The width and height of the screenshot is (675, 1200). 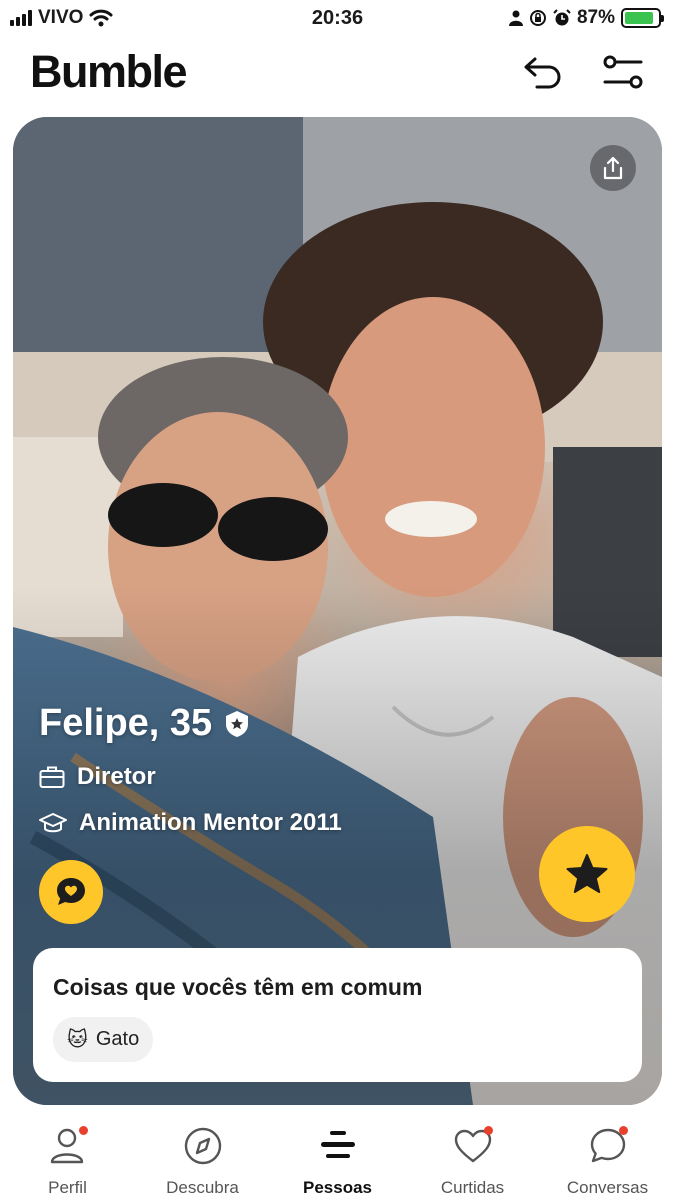 I want to click on nav-label: Perfil, so click(x=67, y=1187).